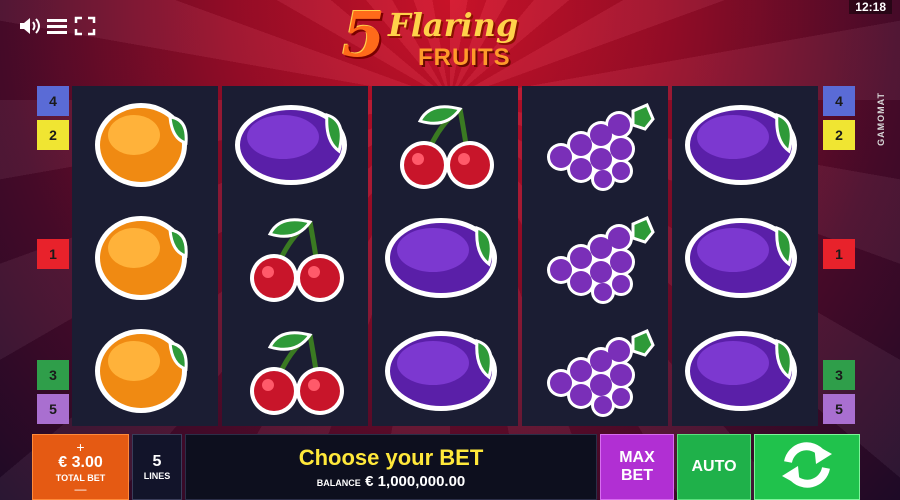 The height and width of the screenshot is (500, 900). Describe the element at coordinates (415, 481) in the screenshot. I see `balance-value: € 1,000,000.00` at that location.